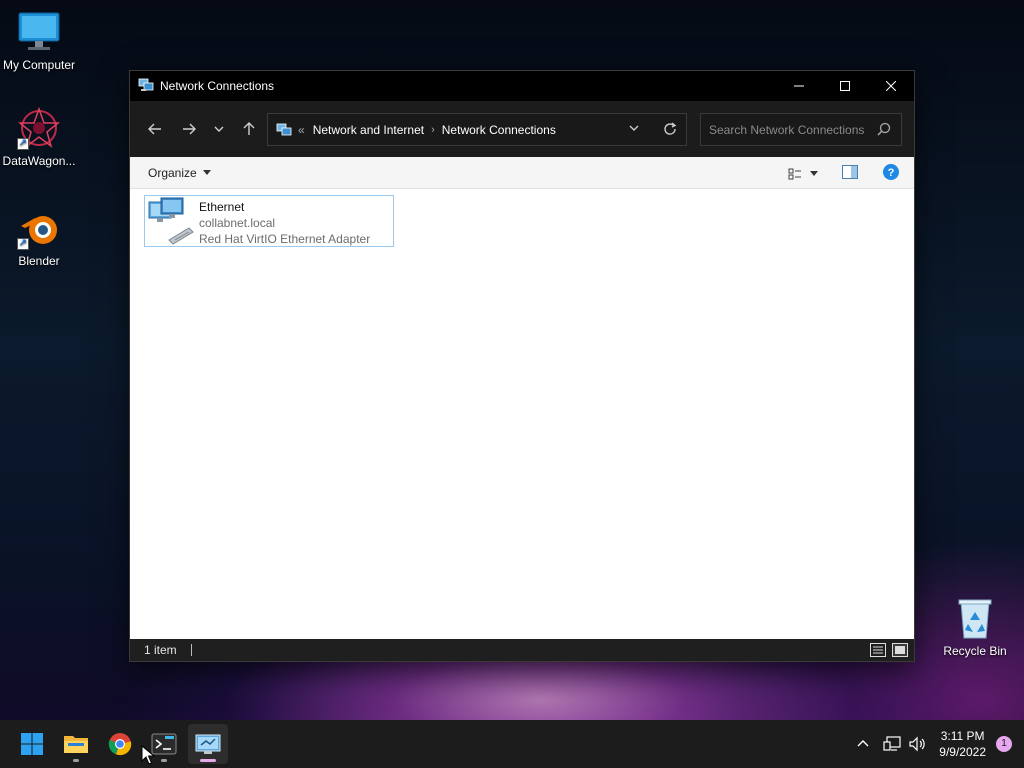 This screenshot has width=1024, height=768. What do you see at coordinates (237, 223) in the screenshot?
I see `connection-network: collabnet.local` at bounding box center [237, 223].